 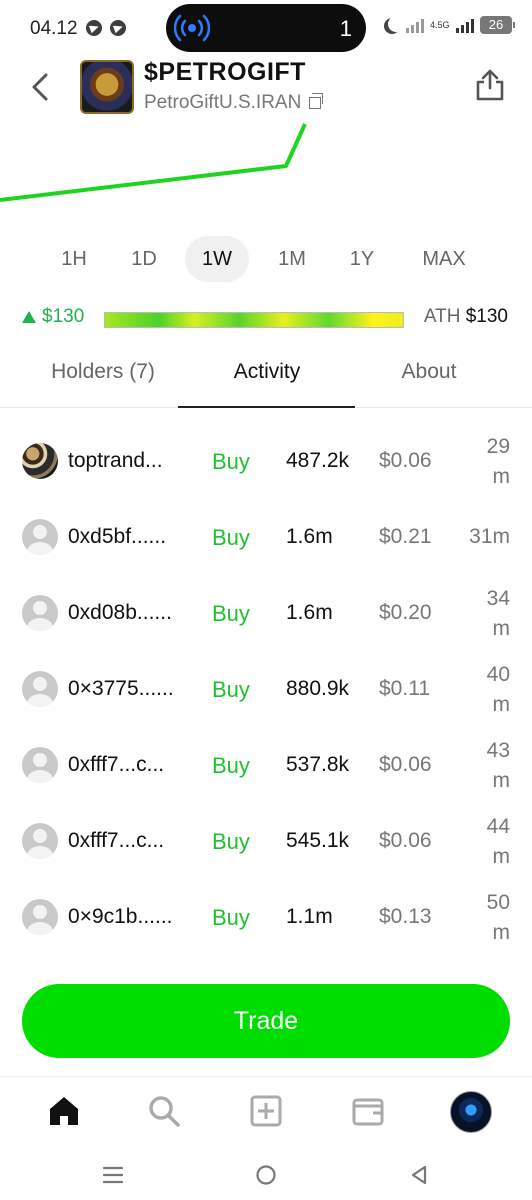 I want to click on trade-amount: 537.8k, so click(x=318, y=764).